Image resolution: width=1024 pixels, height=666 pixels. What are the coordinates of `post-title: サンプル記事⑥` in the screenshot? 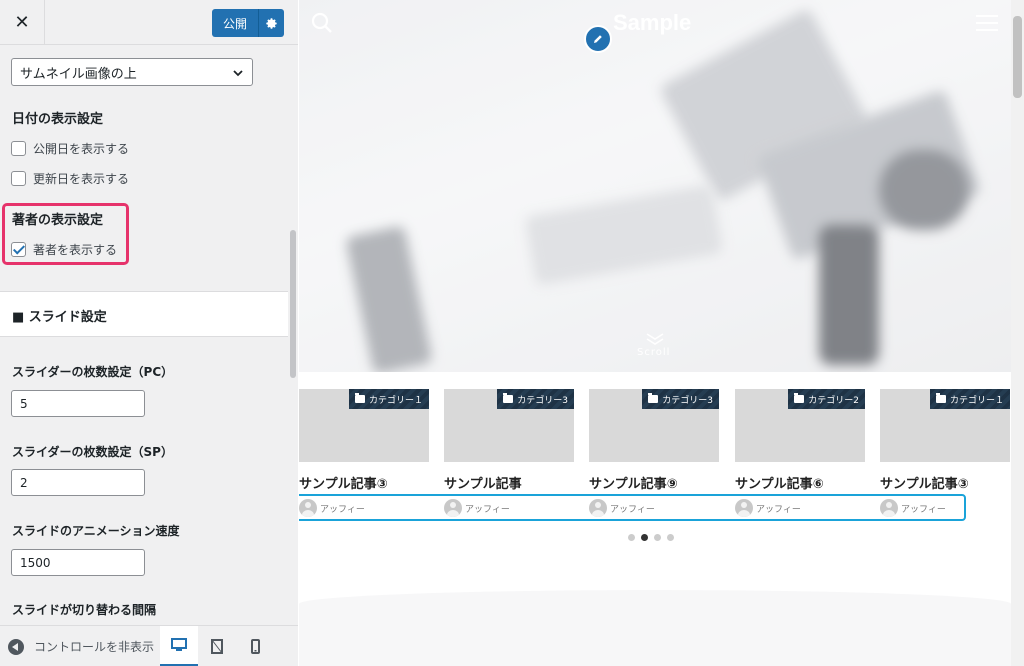 It's located at (779, 482).